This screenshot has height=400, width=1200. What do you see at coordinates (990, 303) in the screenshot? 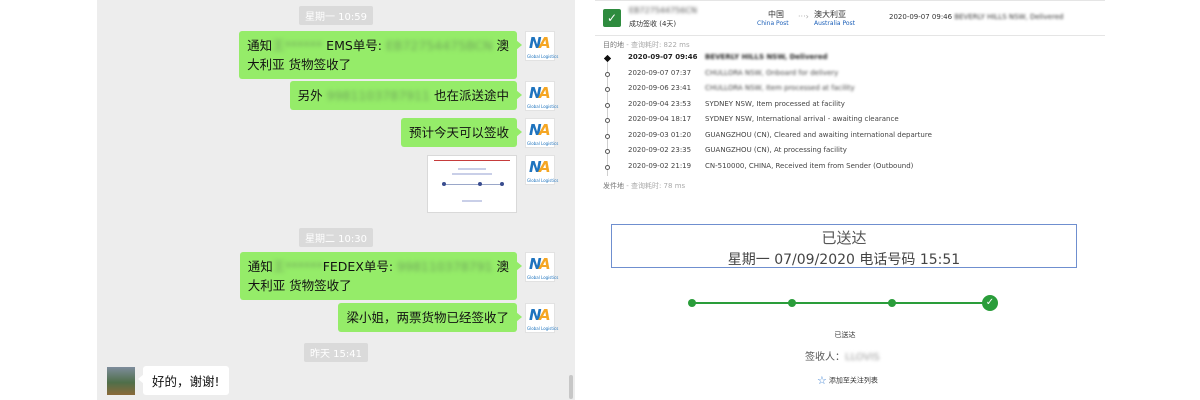
I see `progress-complete-check-icon: ✓` at bounding box center [990, 303].